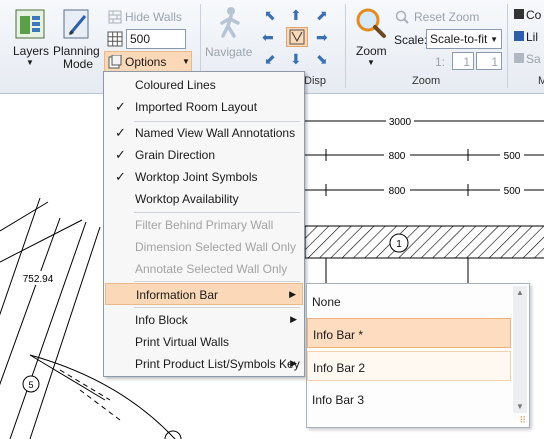 Image resolution: width=544 pixels, height=439 pixels. Describe the element at coordinates (463, 61) in the screenshot. I see `zoom-ratio-a: 1` at that location.